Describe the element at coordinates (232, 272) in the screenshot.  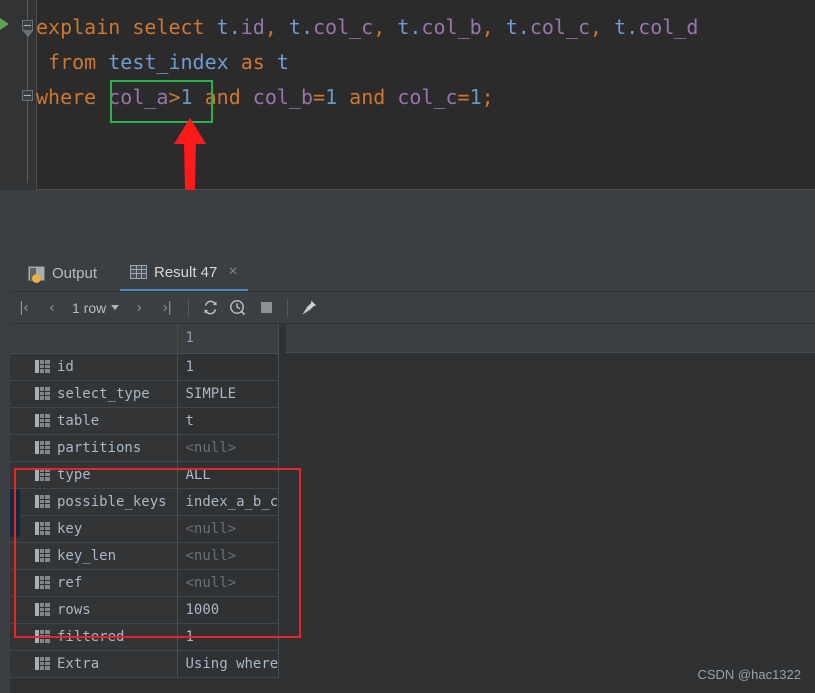
I see `close-icon: ×` at that location.